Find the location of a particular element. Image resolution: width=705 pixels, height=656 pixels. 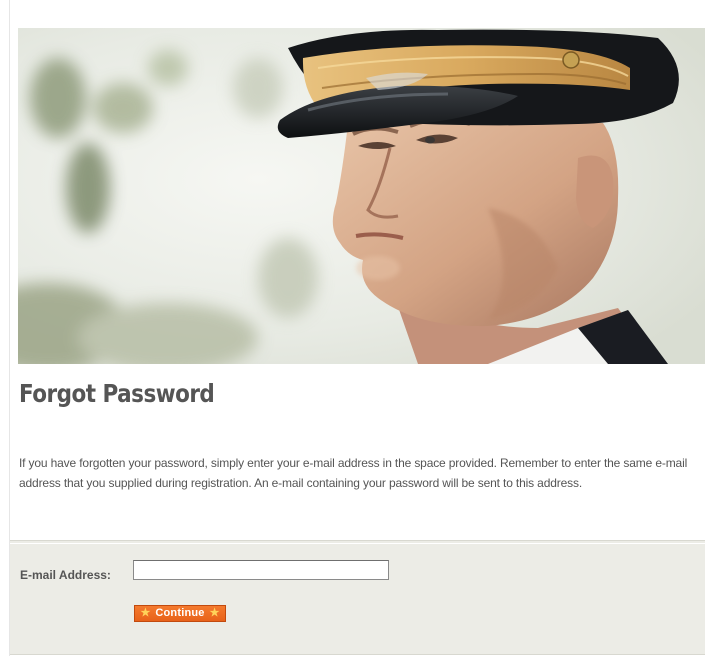

email-label: E-mail Address: is located at coordinates (65, 575).